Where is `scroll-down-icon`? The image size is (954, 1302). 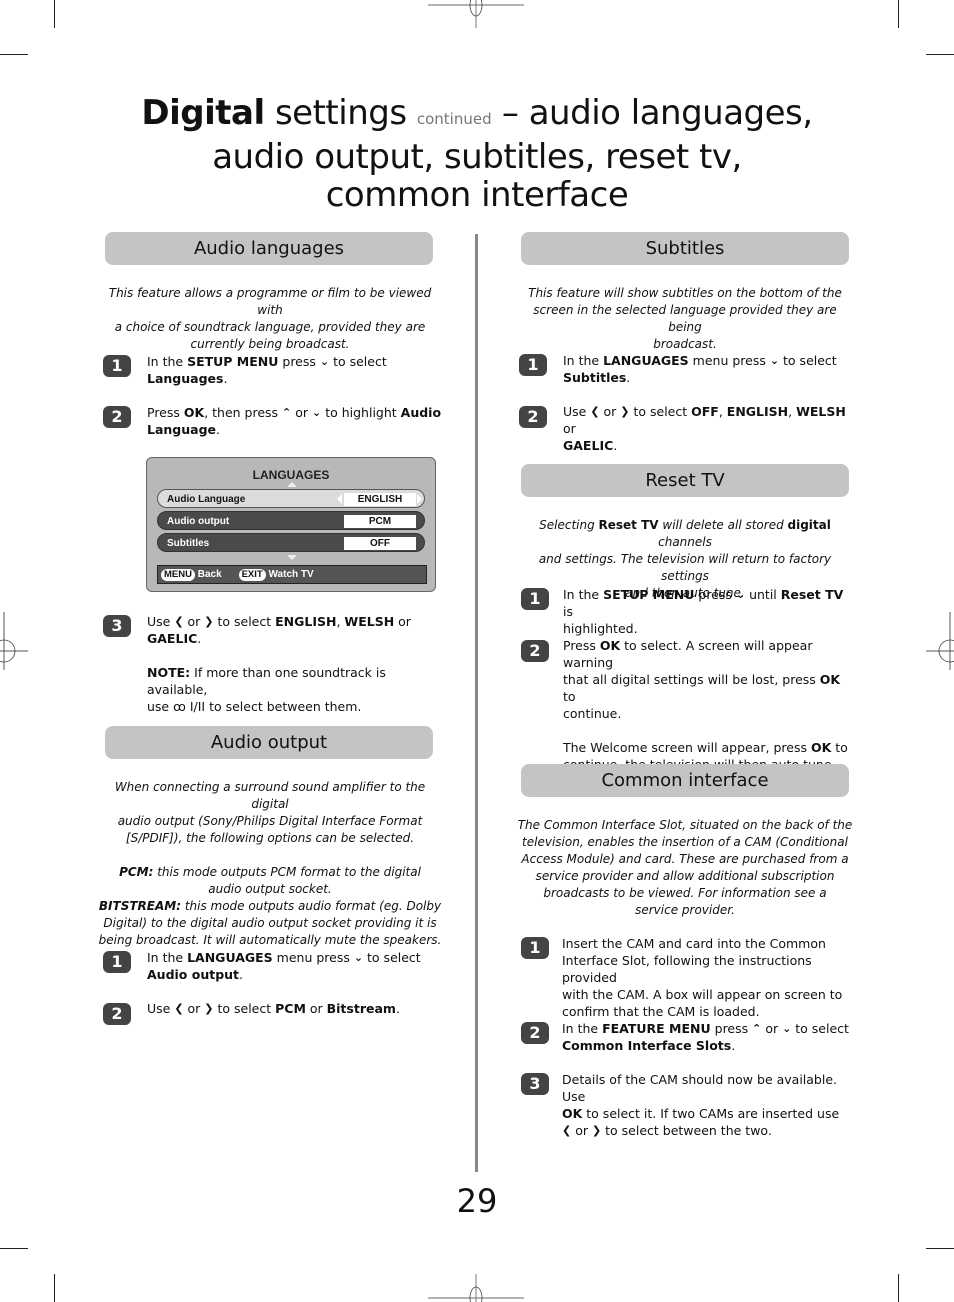 scroll-down-icon is located at coordinates (292, 557).